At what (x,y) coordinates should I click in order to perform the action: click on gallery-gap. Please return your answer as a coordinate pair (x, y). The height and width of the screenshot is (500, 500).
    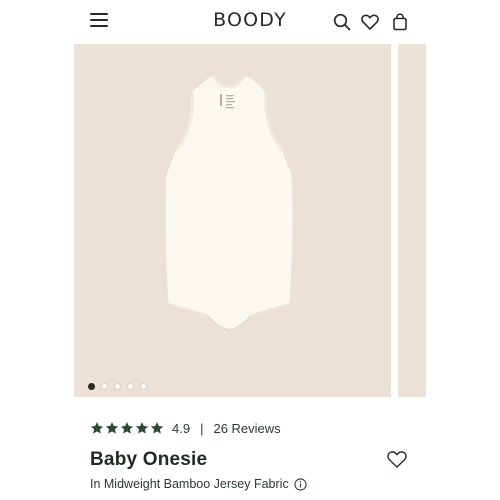
    Looking at the image, I should click on (394, 220).